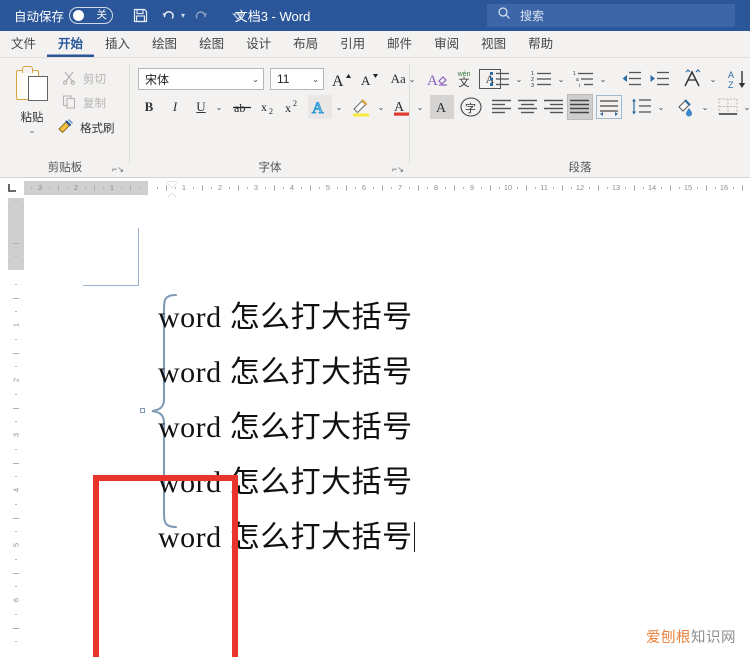 This screenshot has height=657, width=750. Describe the element at coordinates (258, 44) in the screenshot. I see `tab-design: 设计` at that location.